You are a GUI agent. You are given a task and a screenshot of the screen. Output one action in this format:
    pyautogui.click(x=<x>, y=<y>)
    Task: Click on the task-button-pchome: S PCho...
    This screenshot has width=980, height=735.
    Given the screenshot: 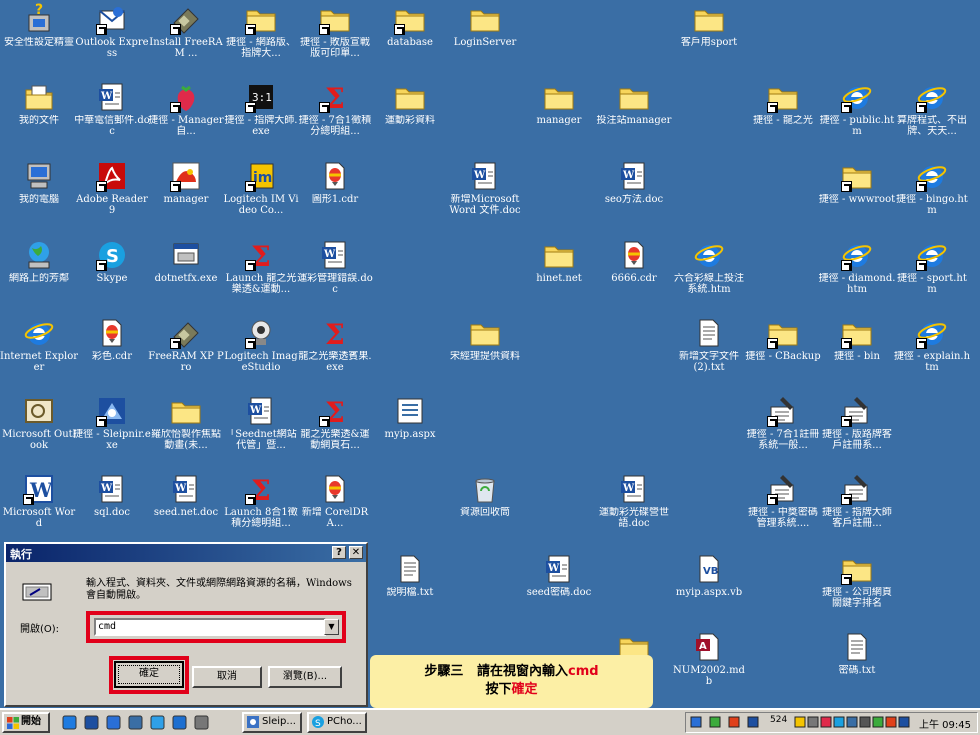 What is the action you would take?
    pyautogui.click(x=337, y=722)
    